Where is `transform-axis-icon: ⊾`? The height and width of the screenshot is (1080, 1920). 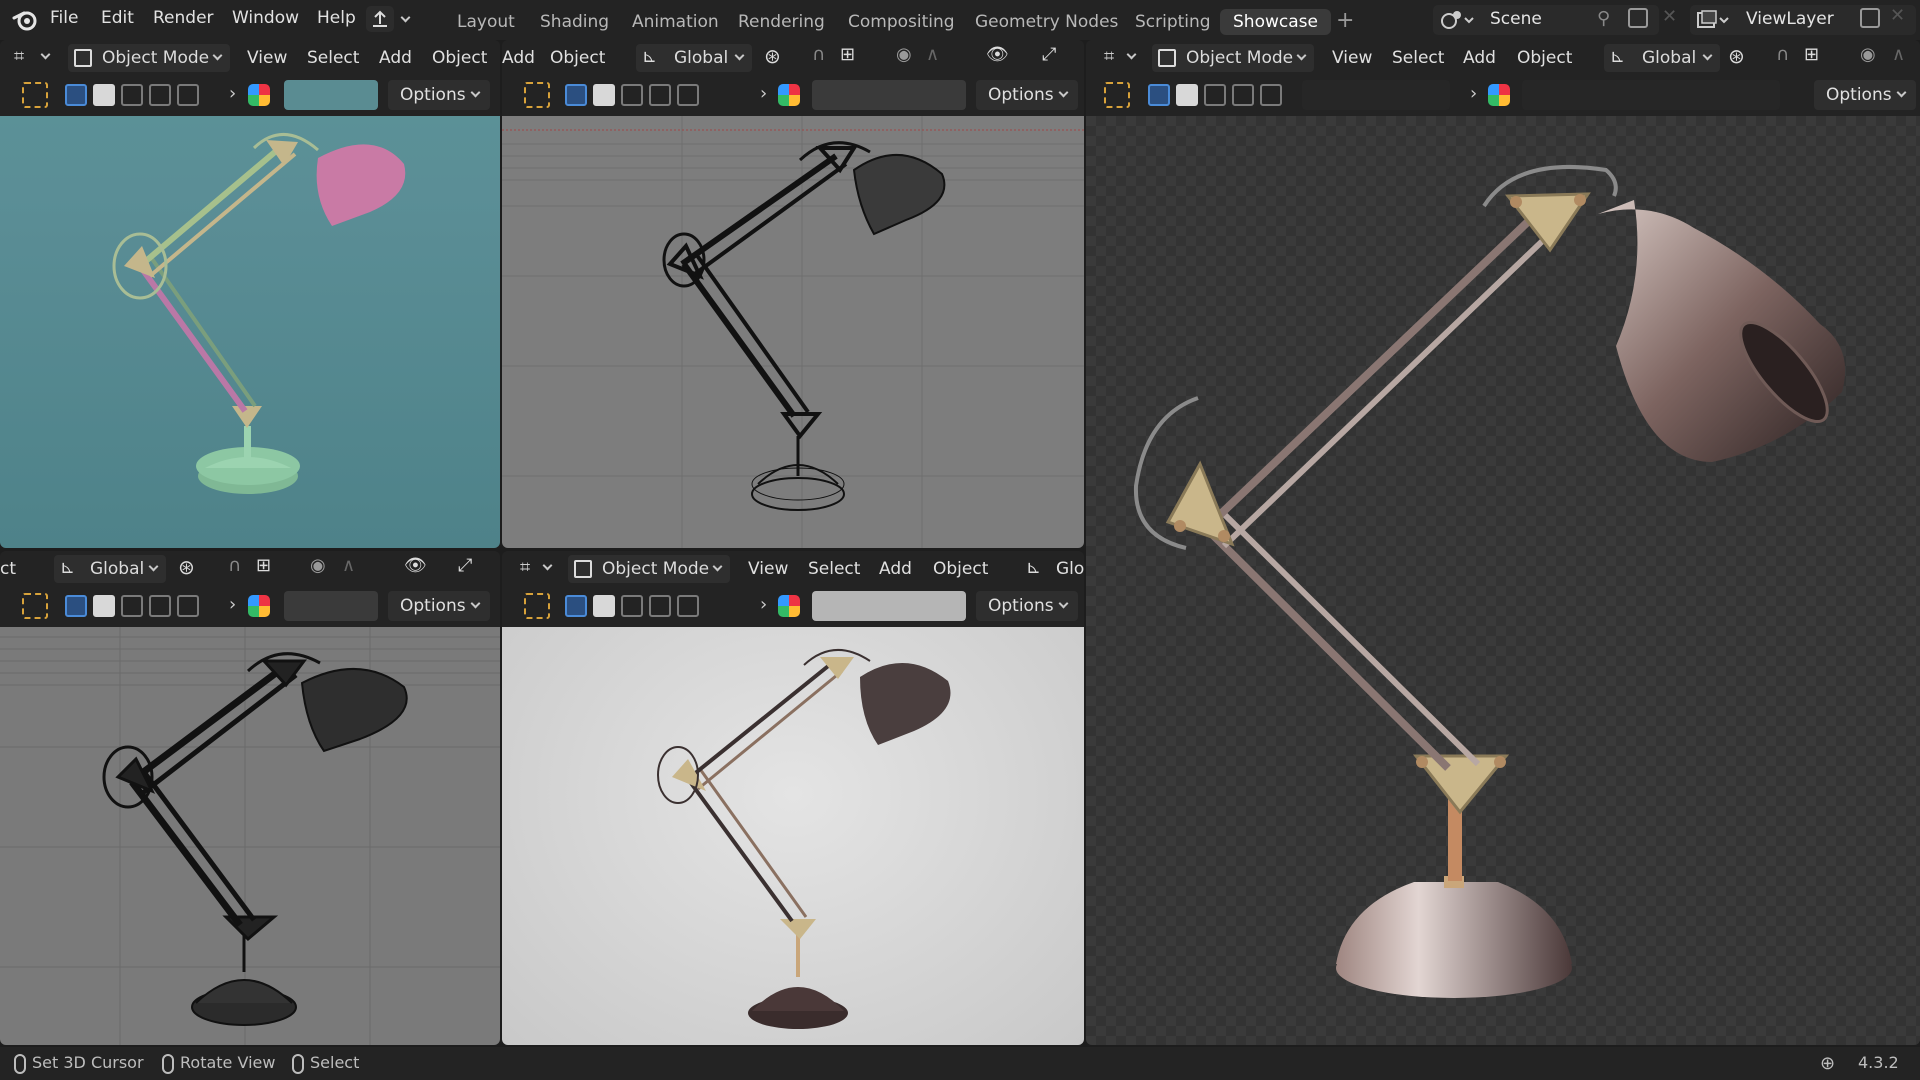 transform-axis-icon: ⊾ is located at coordinates (1033, 567).